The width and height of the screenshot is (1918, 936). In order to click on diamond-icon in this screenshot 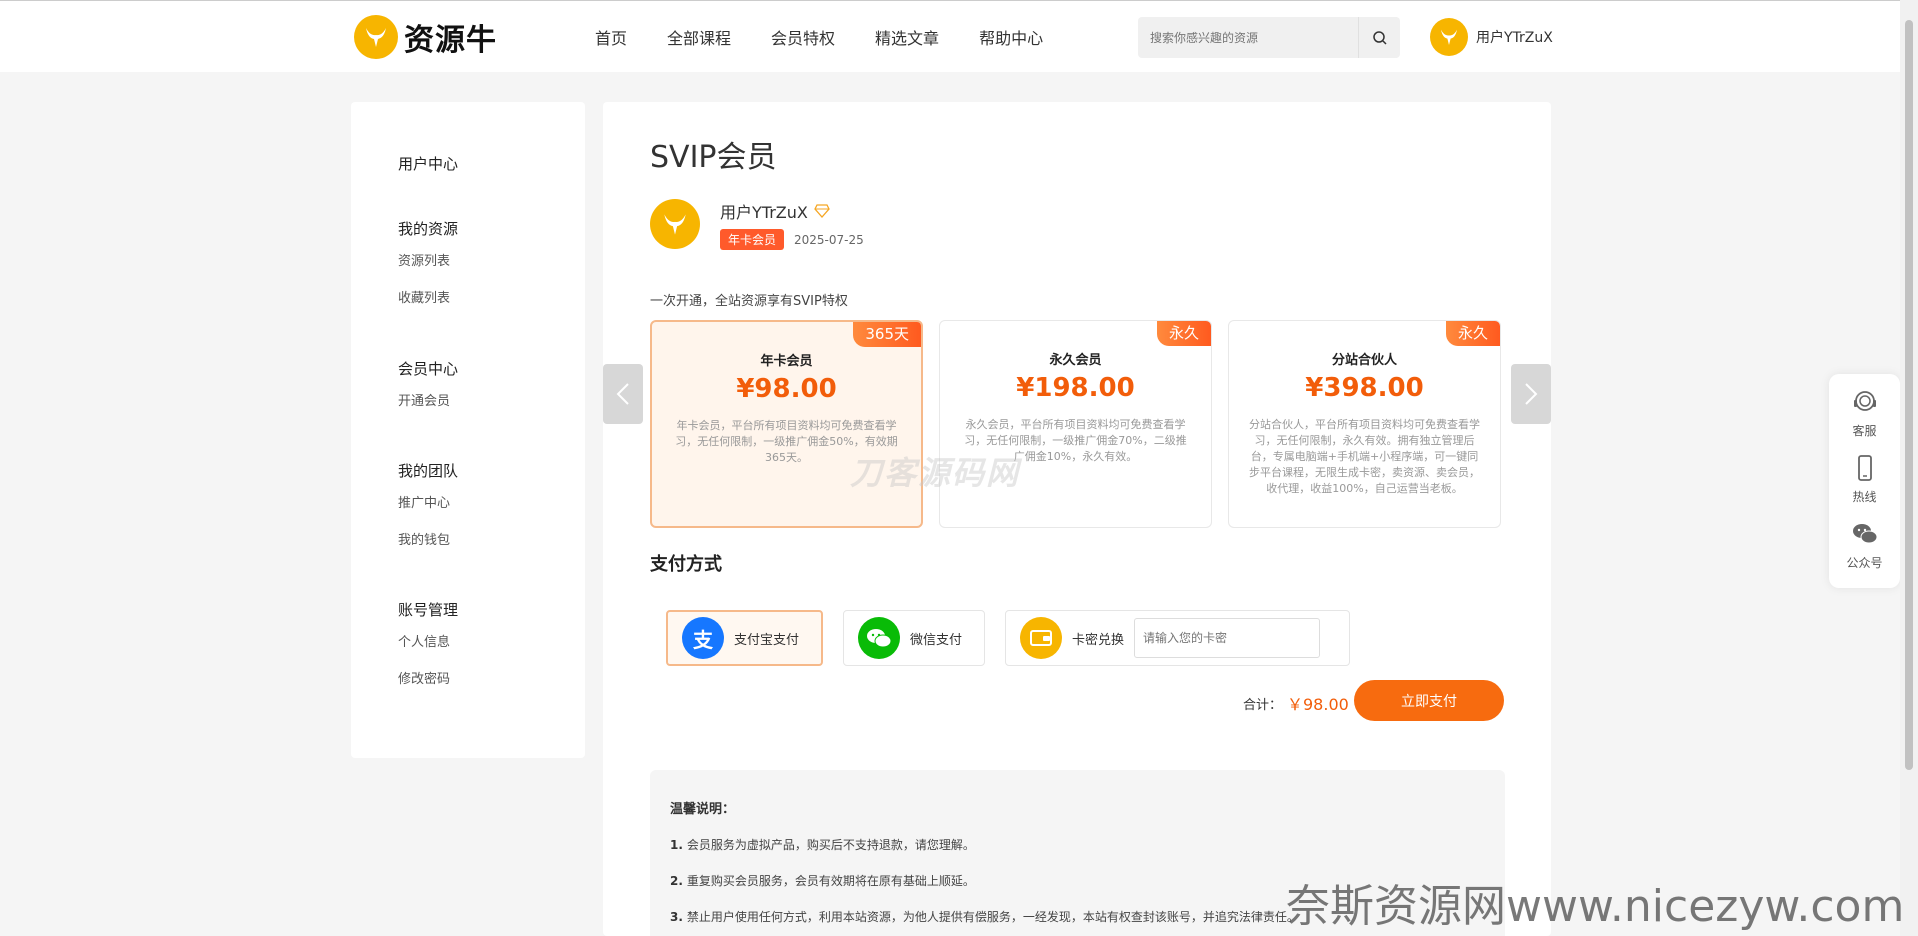, I will do `click(822, 211)`.